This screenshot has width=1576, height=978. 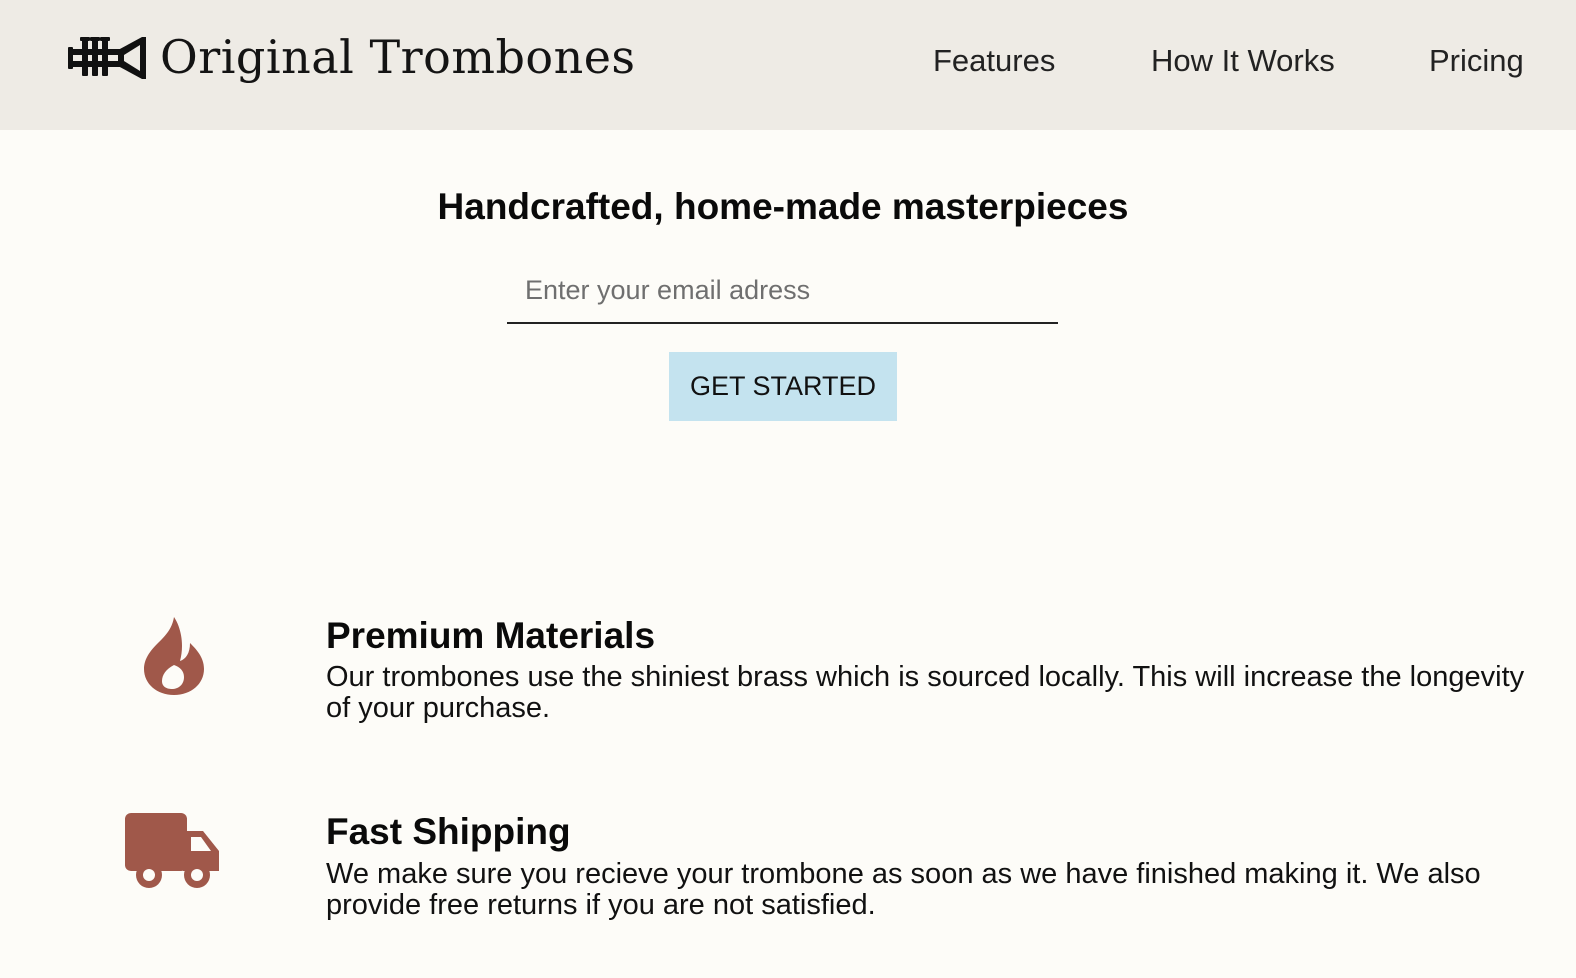 What do you see at coordinates (174, 656) in the screenshot?
I see `fire-icon` at bounding box center [174, 656].